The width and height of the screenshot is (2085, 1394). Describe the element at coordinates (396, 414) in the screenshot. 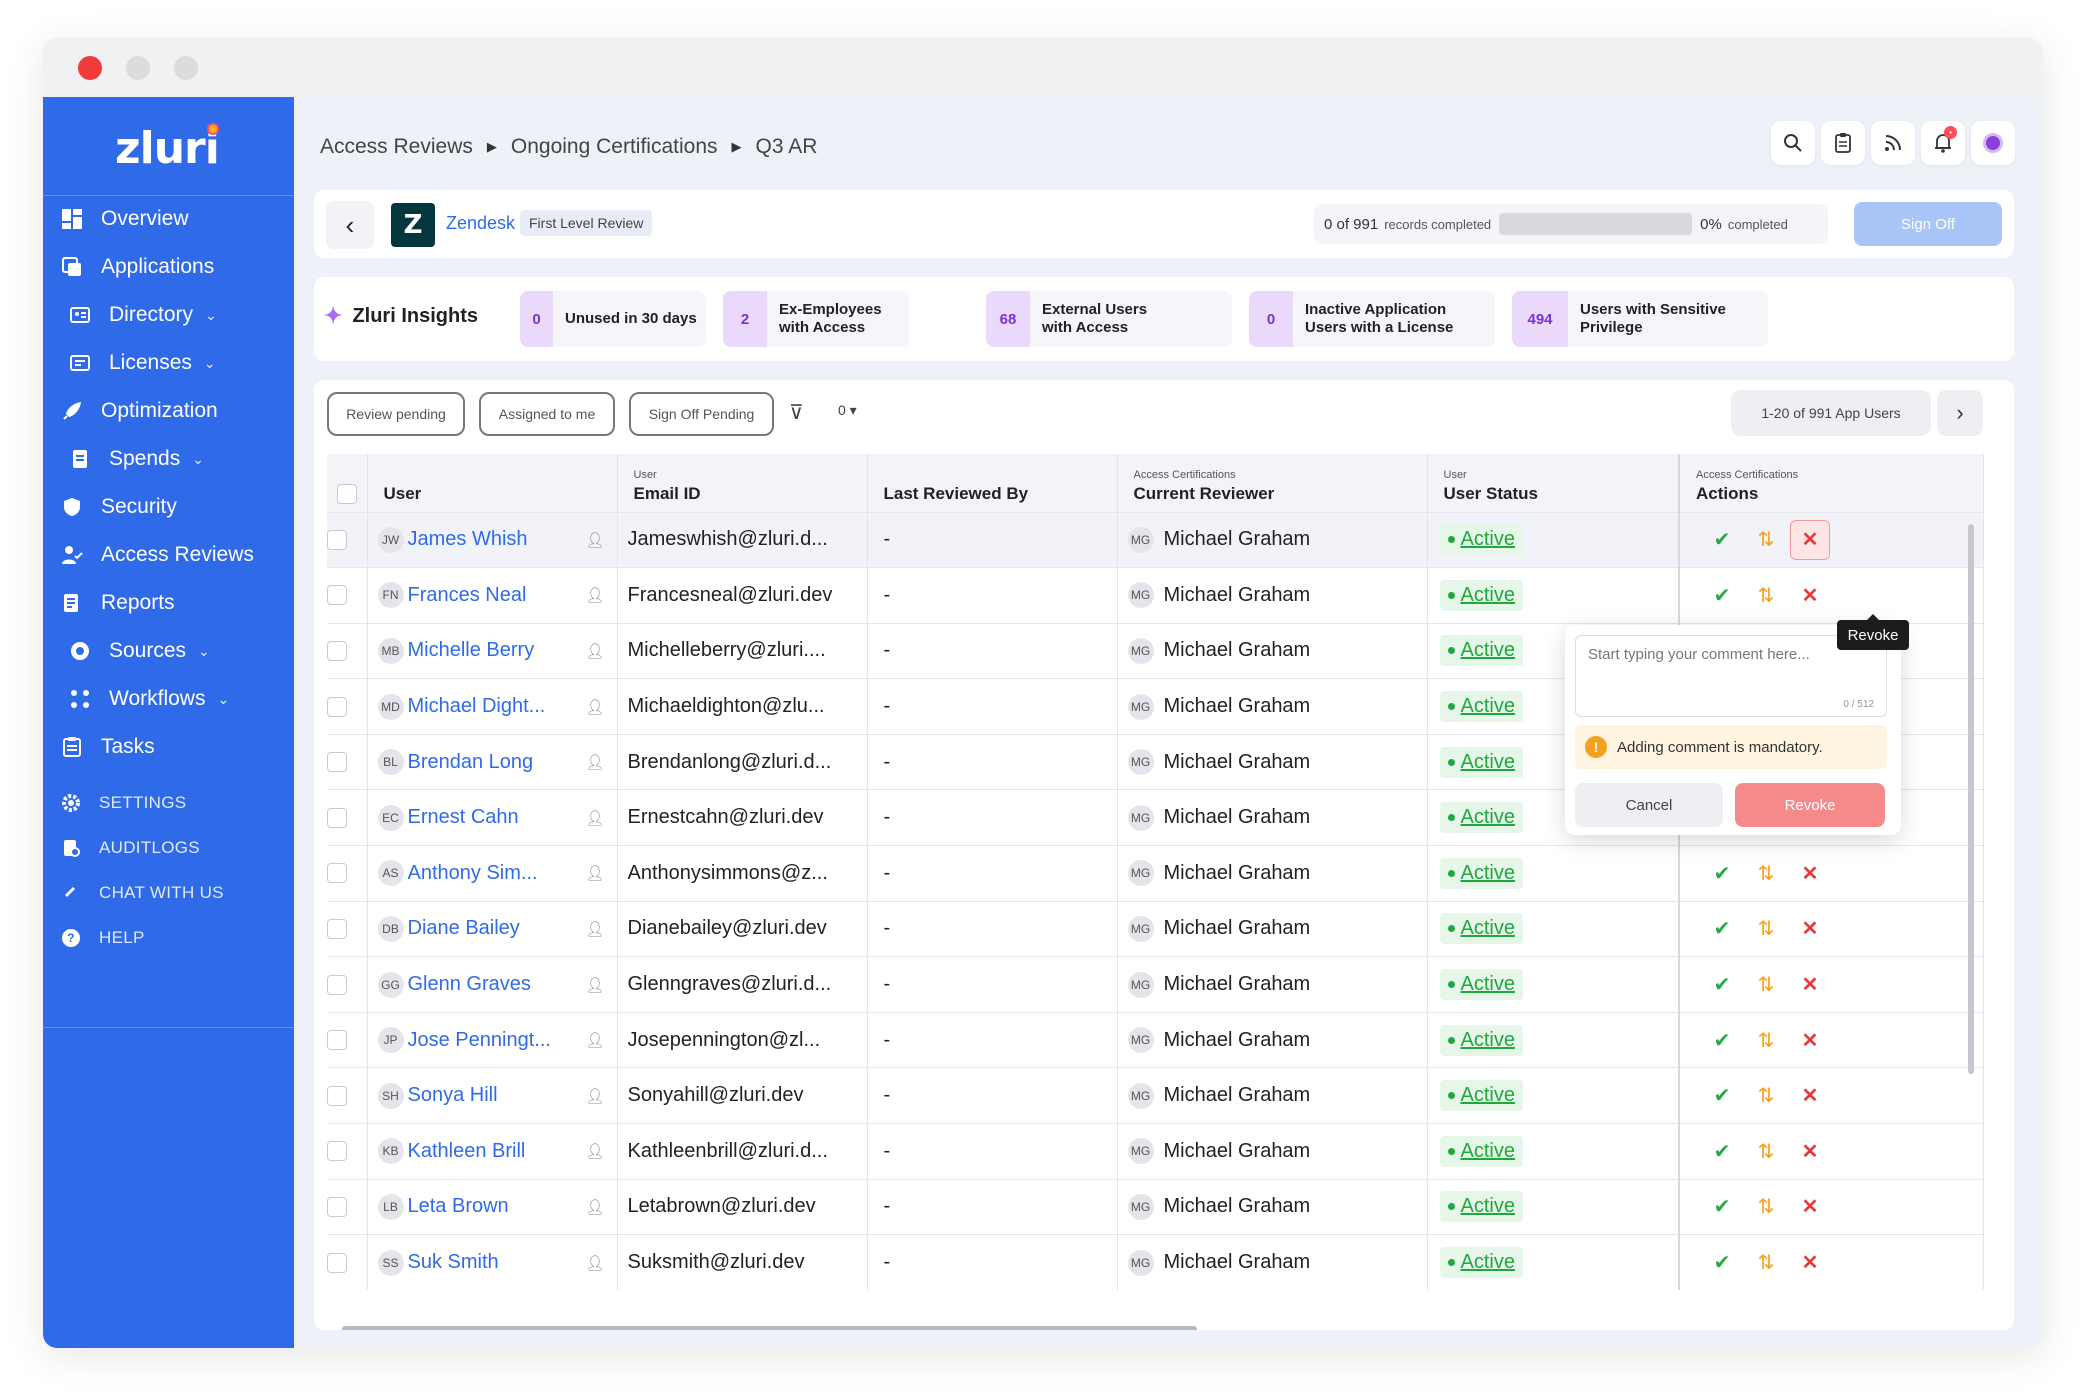

I see `filter-review-pending: Review pending` at that location.